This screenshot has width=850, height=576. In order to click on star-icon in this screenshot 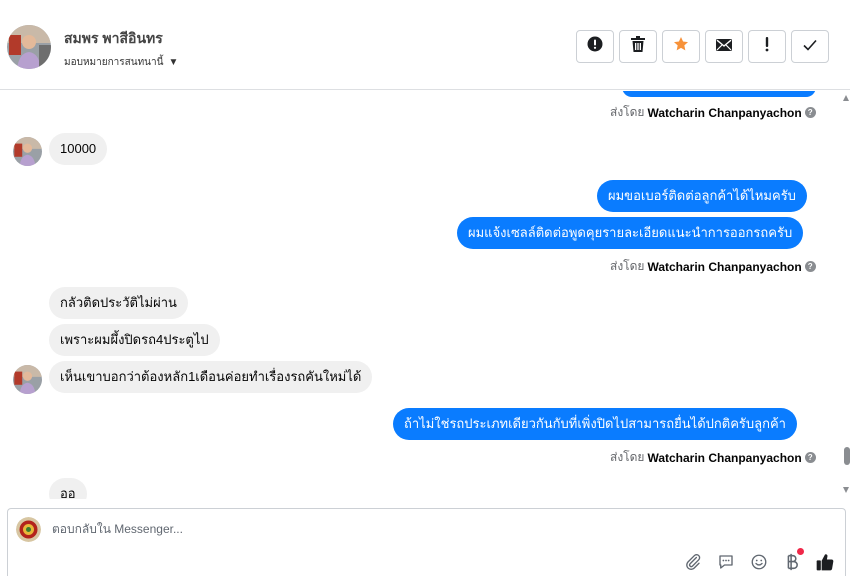, I will do `click(681, 46)`.